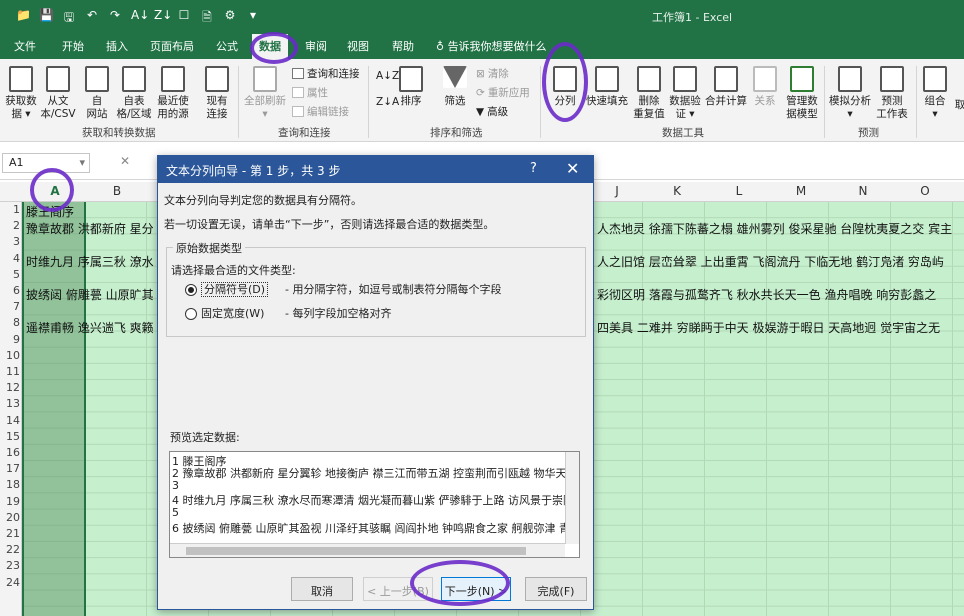 The height and width of the screenshot is (616, 964). I want to click on save-icon: 💾, so click(46, 18).